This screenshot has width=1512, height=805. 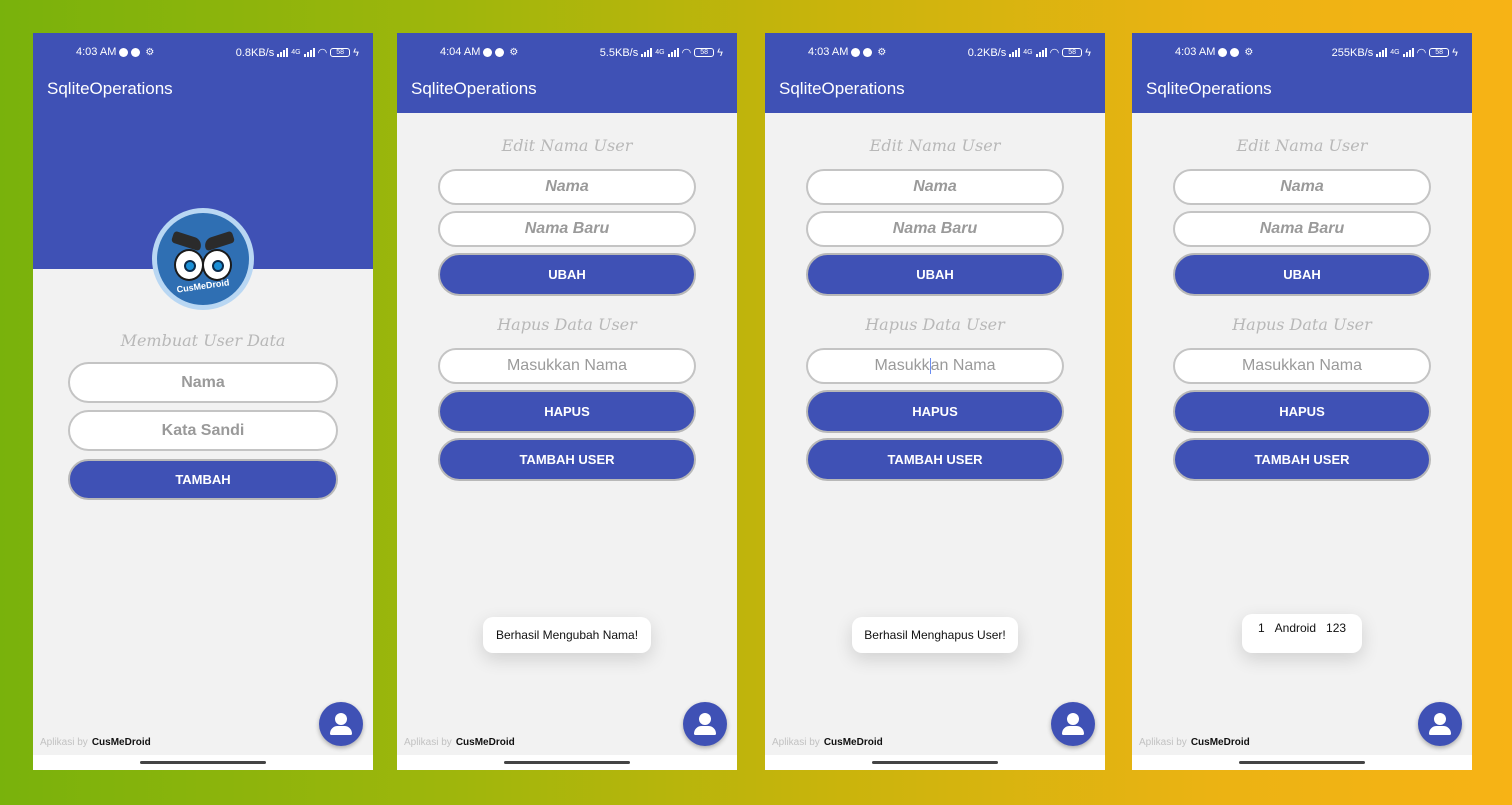 What do you see at coordinates (203, 286) in the screenshot?
I see `logo-wordmark: CusMeDroid` at bounding box center [203, 286].